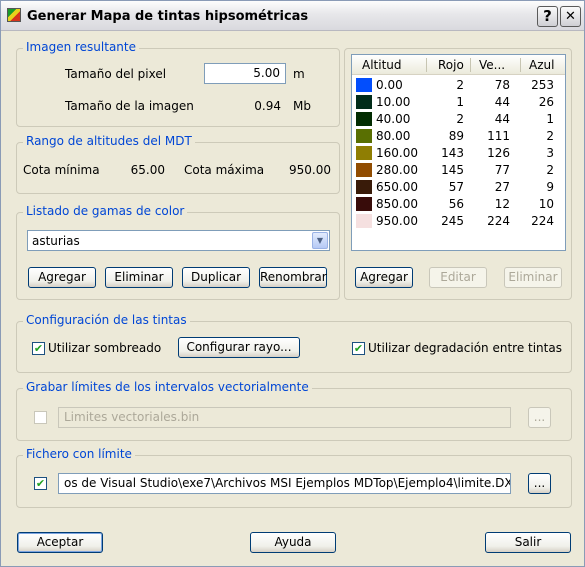 The image size is (585, 567). I want to click on close-button: ✕, so click(570, 16).